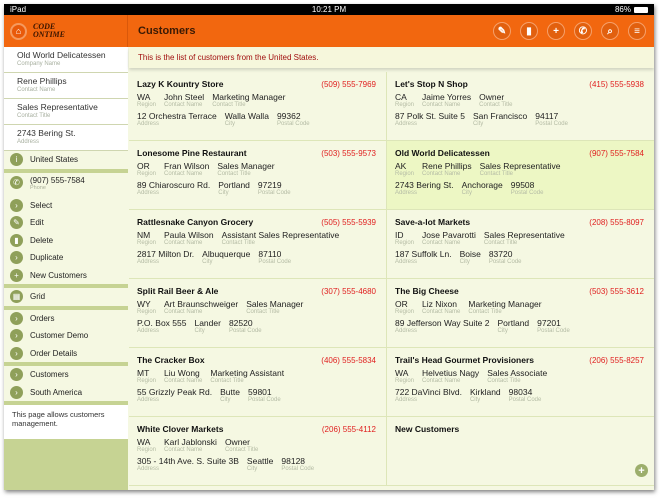  Describe the element at coordinates (42, 318) in the screenshot. I see `sidebar-item-label: Orders` at that location.